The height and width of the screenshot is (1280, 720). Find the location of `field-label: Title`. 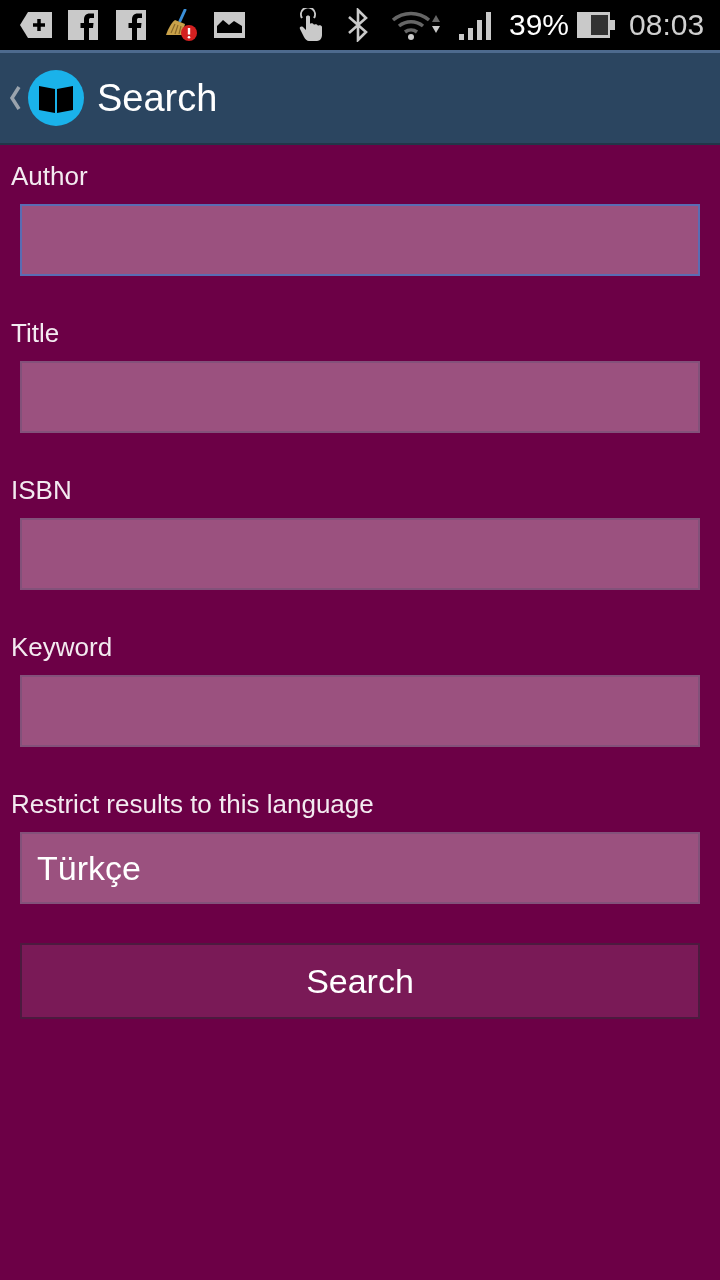

field-label: Title is located at coordinates (35, 333).